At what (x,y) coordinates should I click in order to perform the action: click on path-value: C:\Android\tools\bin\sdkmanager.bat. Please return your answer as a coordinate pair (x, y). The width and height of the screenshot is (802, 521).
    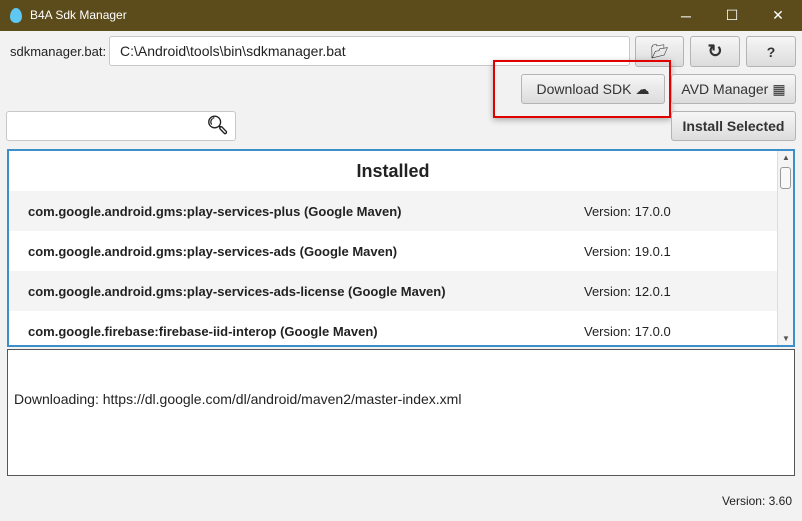
    Looking at the image, I should click on (233, 51).